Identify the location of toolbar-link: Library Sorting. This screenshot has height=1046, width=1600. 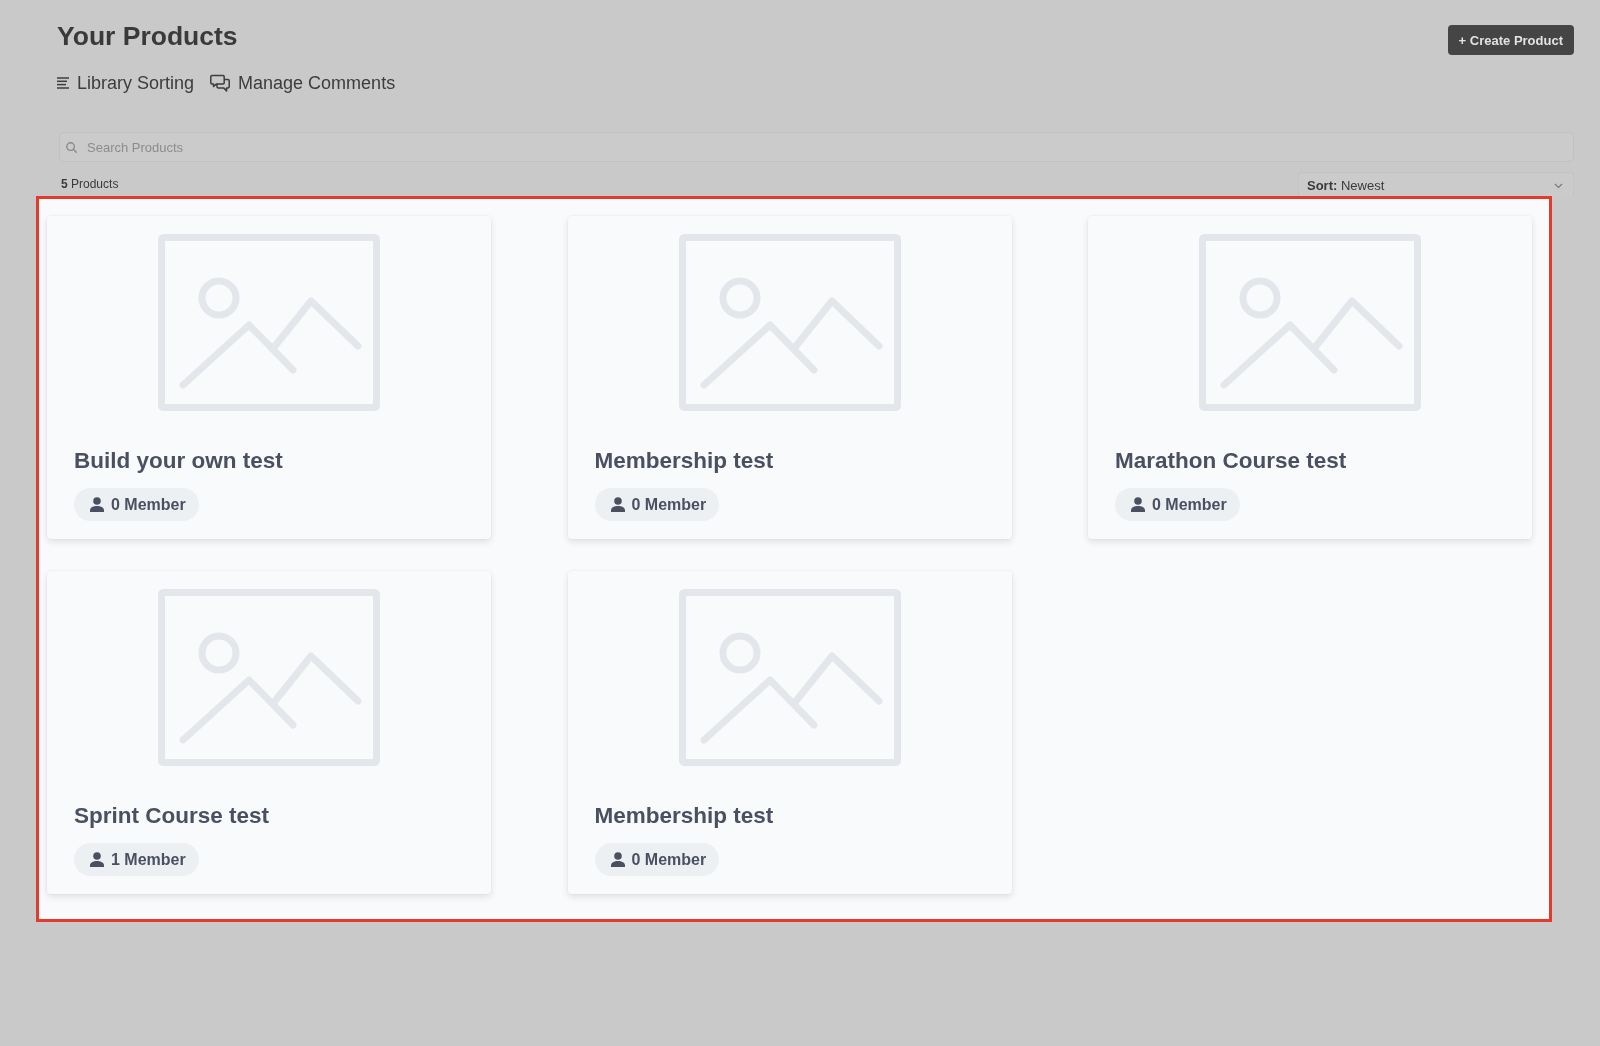
(126, 83).